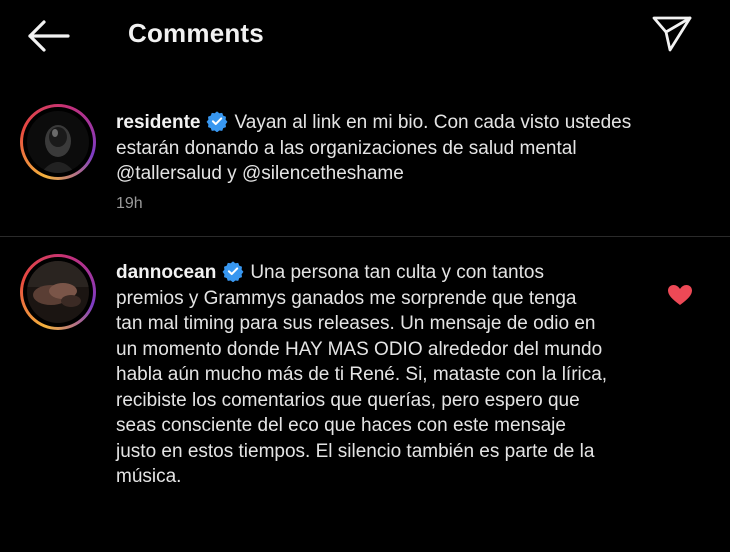  I want to click on paper-plane-icon, so click(672, 34).